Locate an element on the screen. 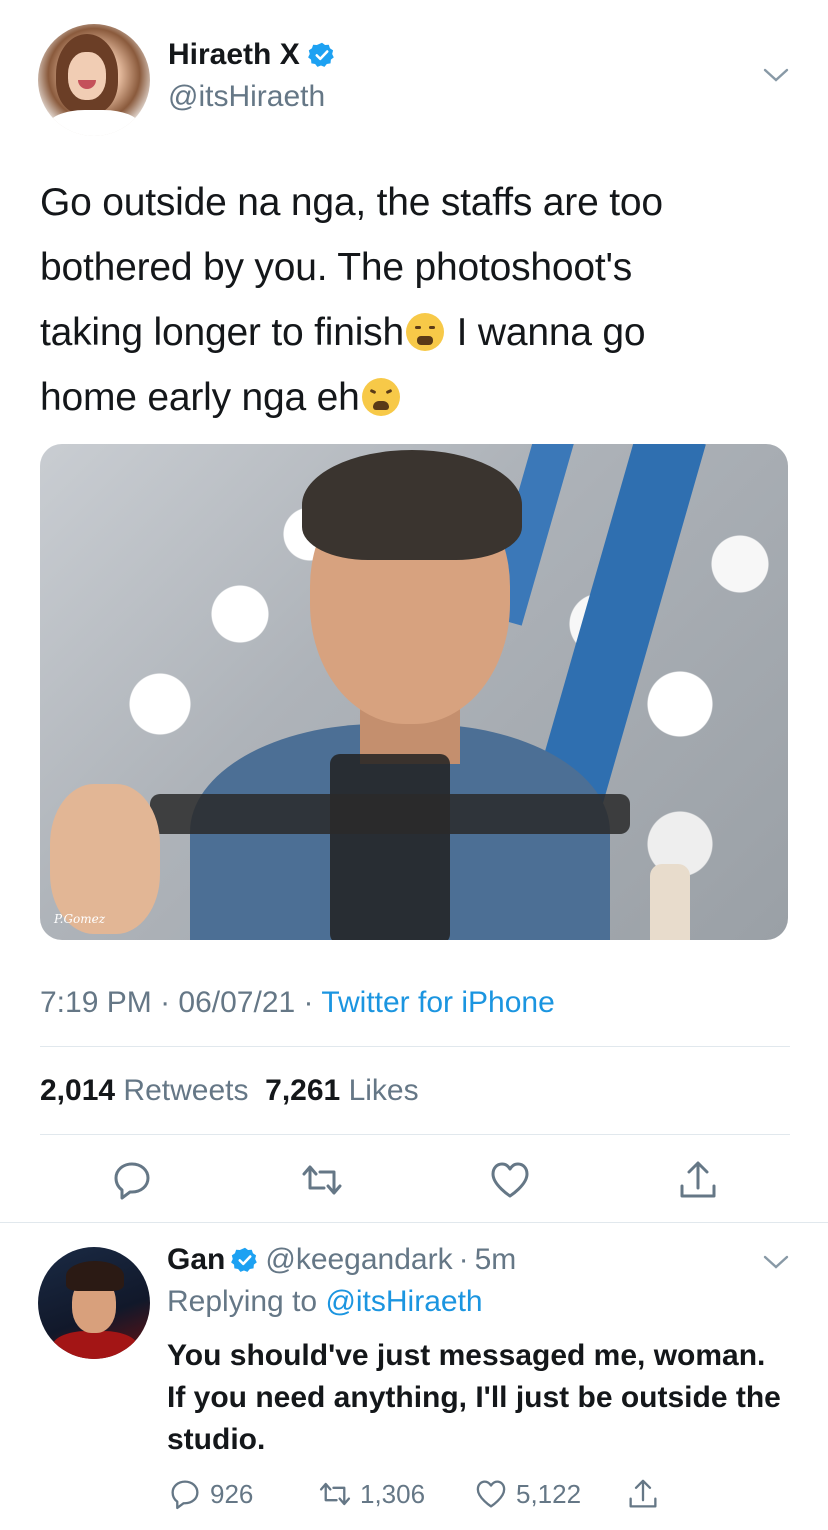  reply-author-handle: @keegandark is located at coordinates (358, 1260).